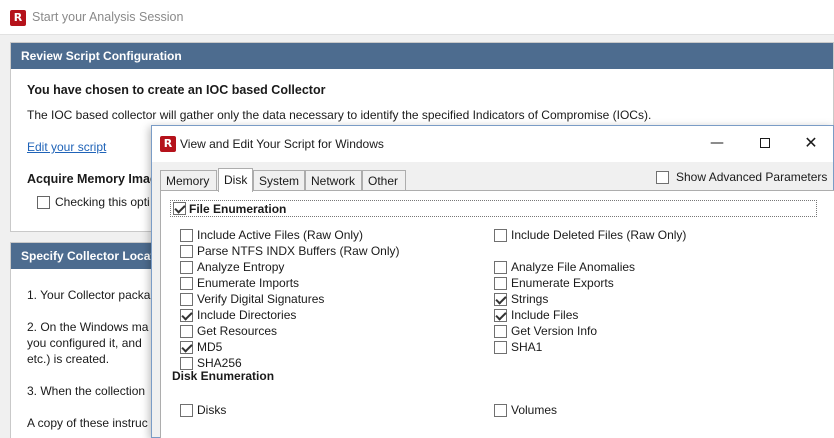  Describe the element at coordinates (66, 147) in the screenshot. I see `edit-script-link: Edit your script` at that location.